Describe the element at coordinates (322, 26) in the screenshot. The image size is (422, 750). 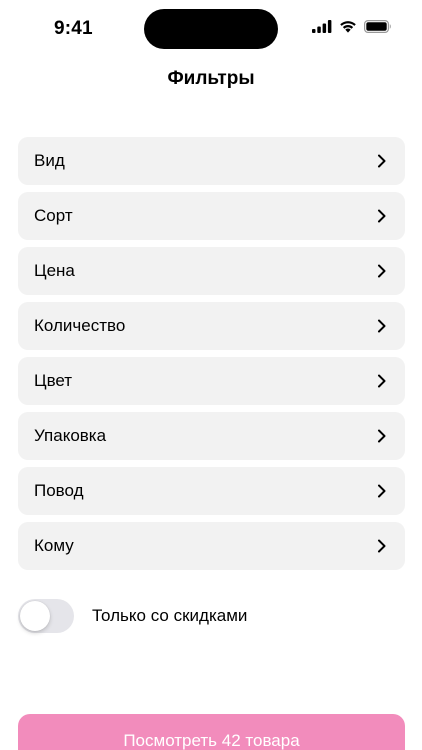
I see `cellular-signal-icon` at that location.